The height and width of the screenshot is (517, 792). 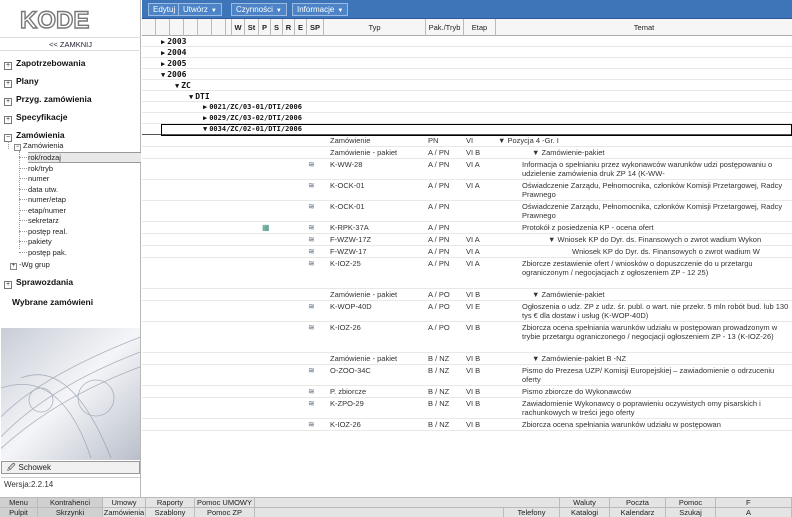 What do you see at coordinates (644, 27) in the screenshot?
I see `col-temat: Temat` at bounding box center [644, 27].